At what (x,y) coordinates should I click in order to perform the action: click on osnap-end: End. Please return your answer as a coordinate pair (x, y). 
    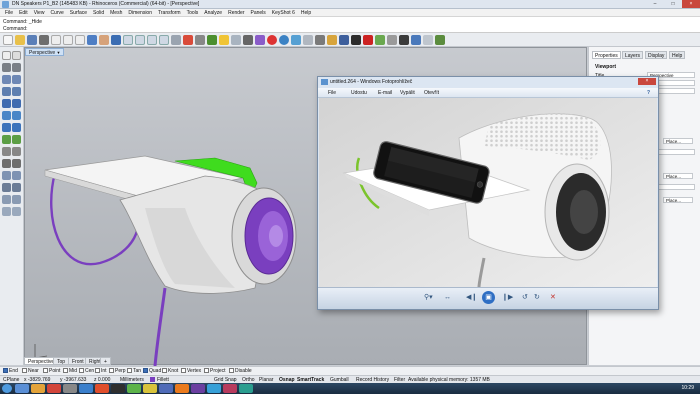
    Looking at the image, I should click on (10, 371).